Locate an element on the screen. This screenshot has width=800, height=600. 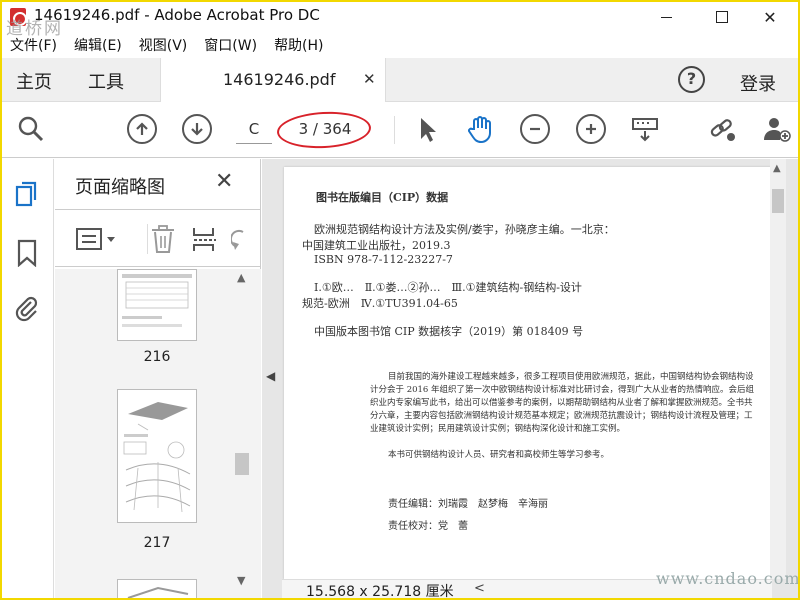
menu-edit: 编辑(E) is located at coordinates (98, 45).